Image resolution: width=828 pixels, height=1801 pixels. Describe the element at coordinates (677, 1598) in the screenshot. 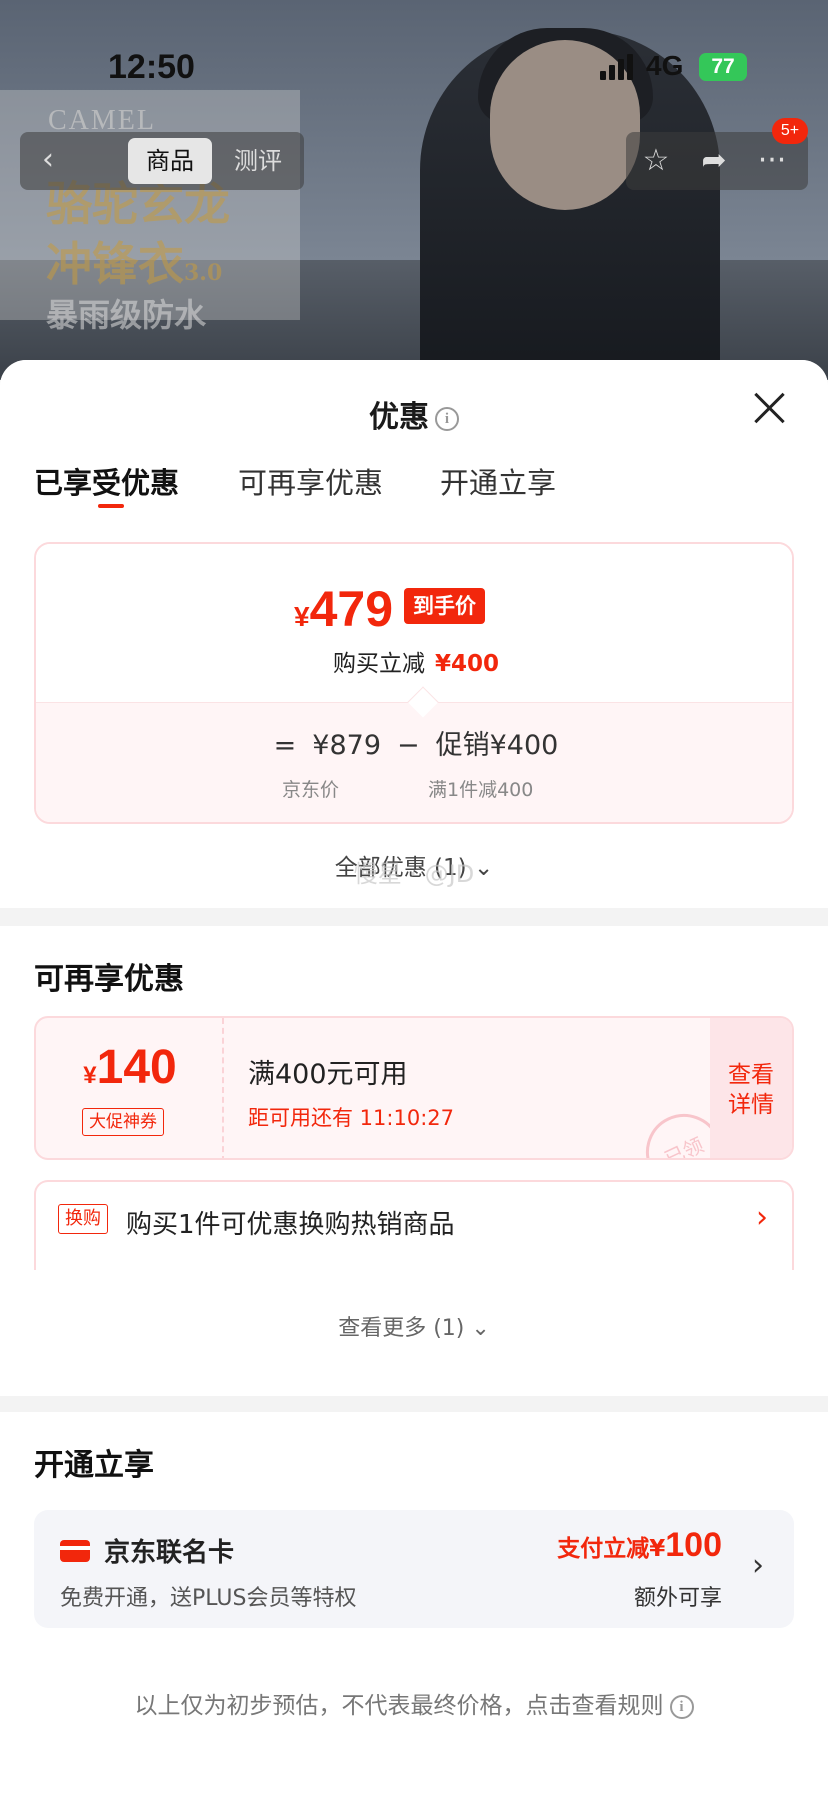

I see `card-extra-label: 额外可享` at that location.